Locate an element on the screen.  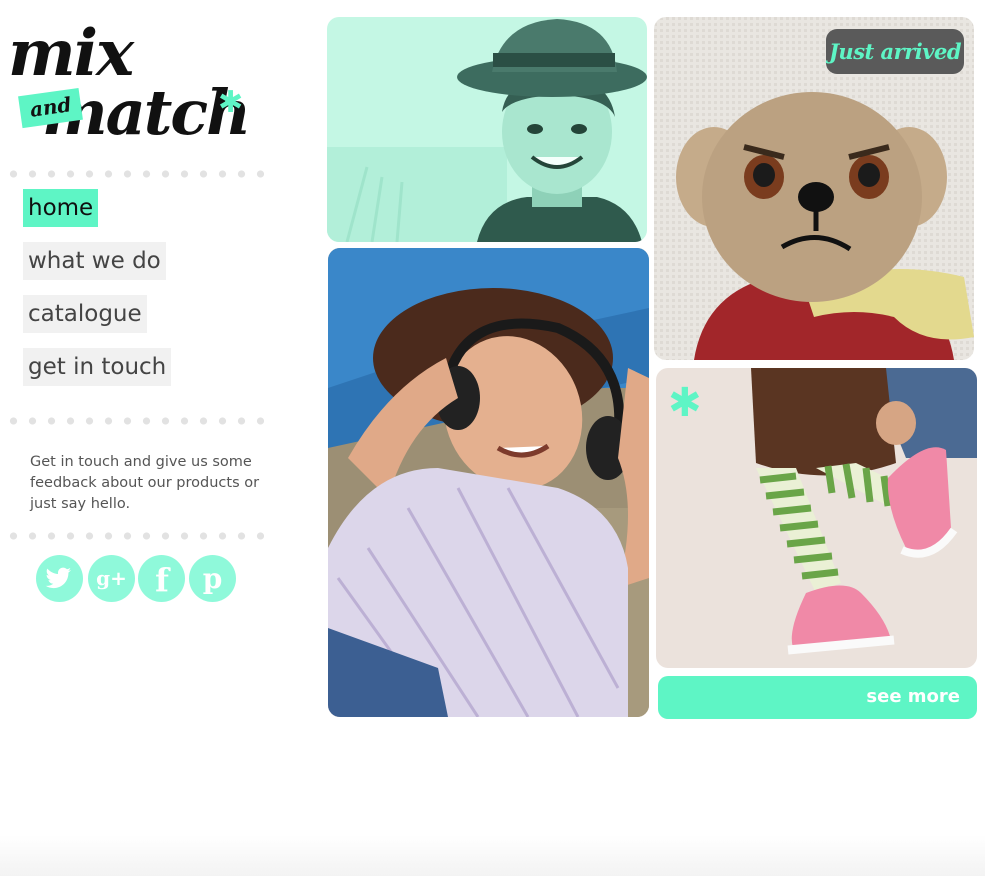
nav-item-catalogue: catalogue is located at coordinates (85, 314).